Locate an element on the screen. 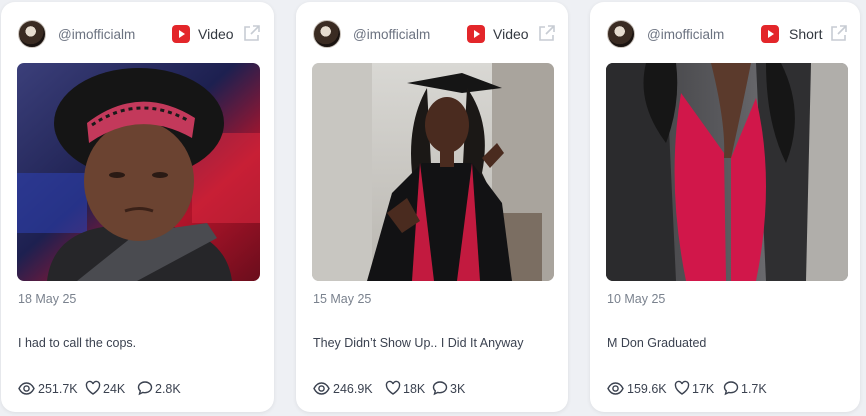 The height and width of the screenshot is (416, 866). video-title: I had to call the cops. is located at coordinates (77, 343).